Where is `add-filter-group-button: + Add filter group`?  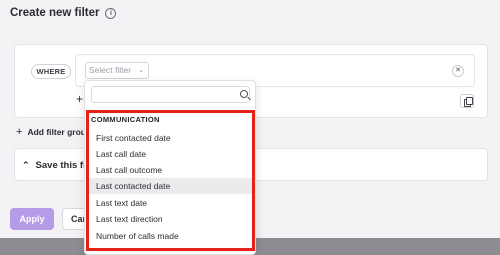 add-filter-group-button: + Add filter group is located at coordinates (53, 132).